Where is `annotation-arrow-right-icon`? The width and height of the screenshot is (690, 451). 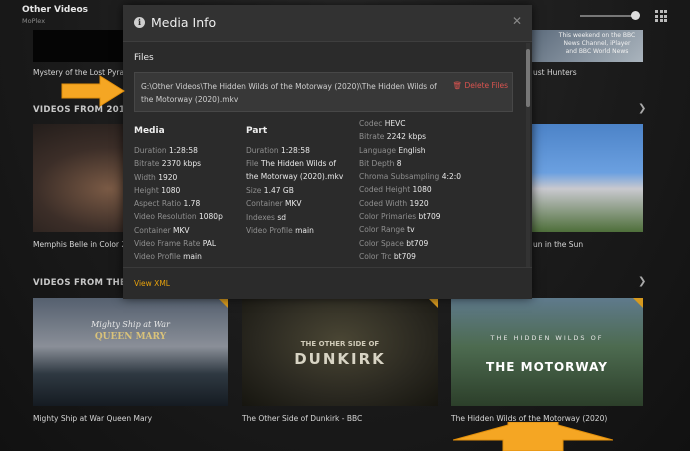 annotation-arrow-right-icon is located at coordinates (93, 91).